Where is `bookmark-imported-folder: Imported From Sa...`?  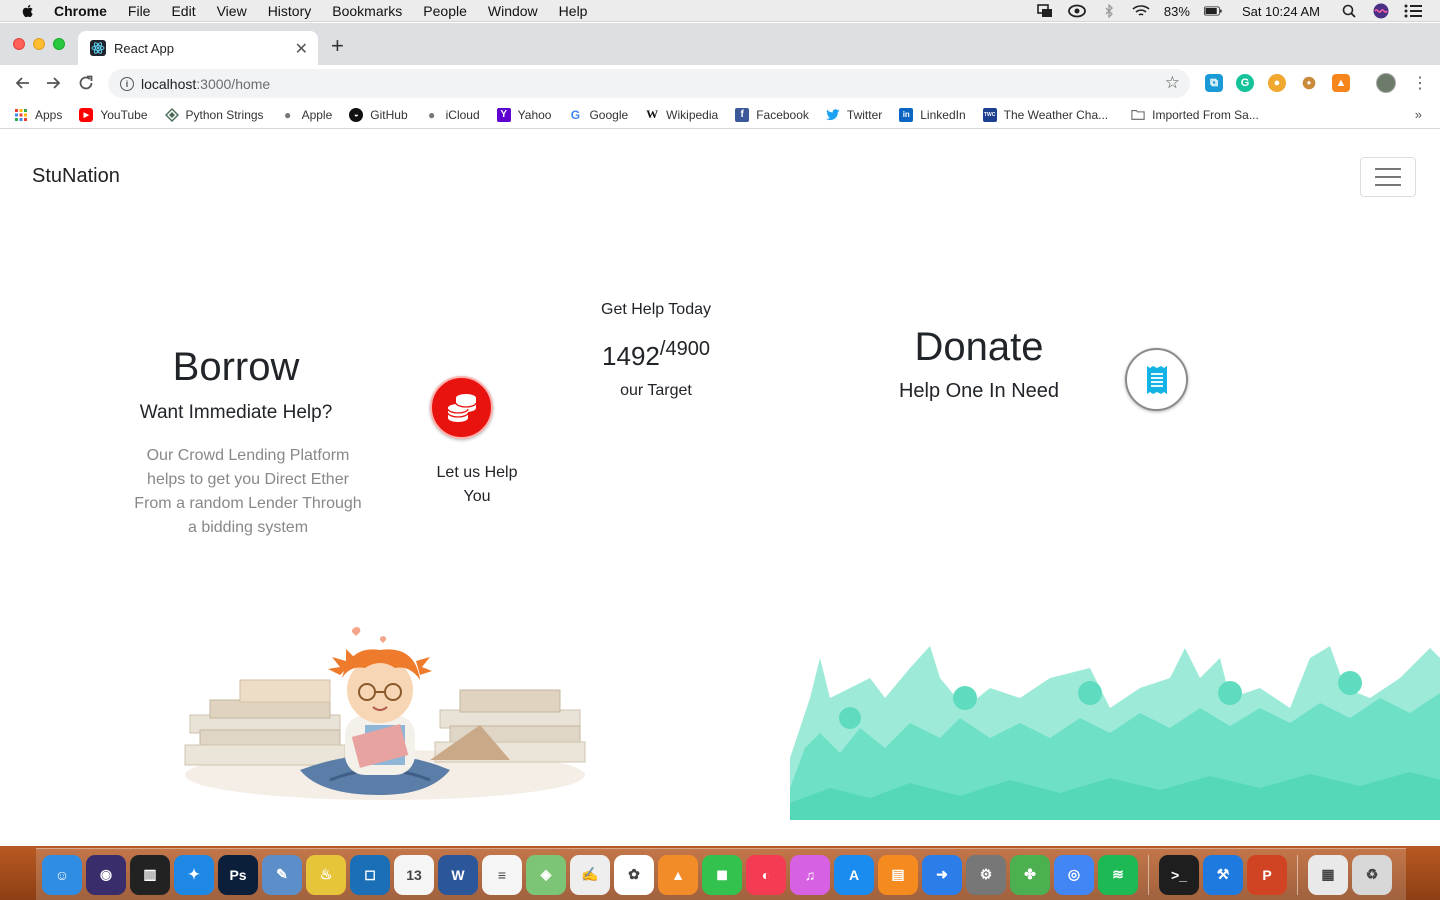 bookmark-imported-folder: Imported From Sa... is located at coordinates (1195, 115).